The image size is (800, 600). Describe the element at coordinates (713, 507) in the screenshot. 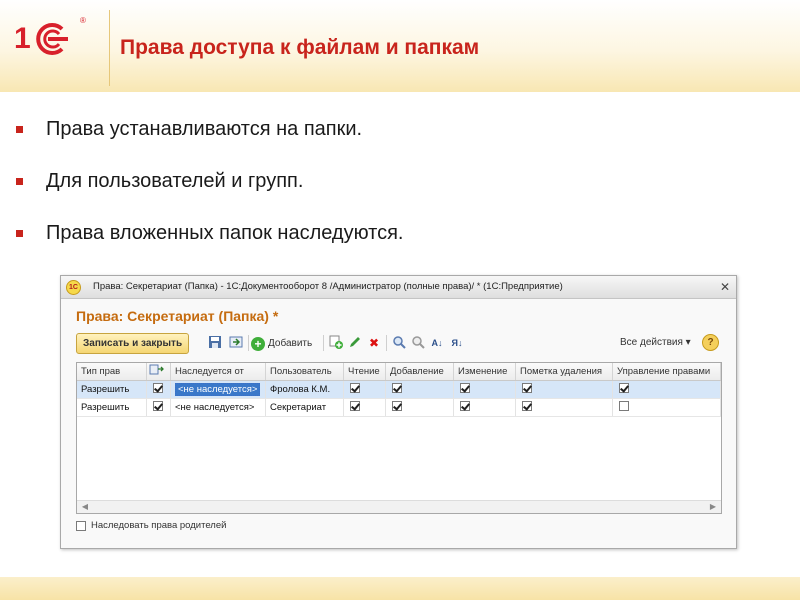

I see `scroll-right-icon: ▶` at that location.